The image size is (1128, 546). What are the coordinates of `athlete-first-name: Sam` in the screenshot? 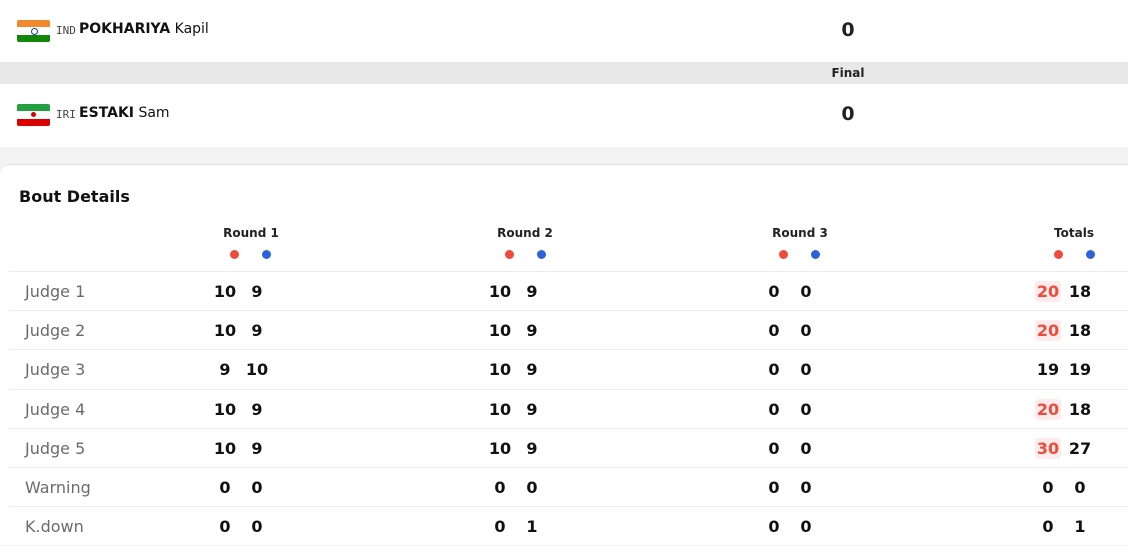 It's located at (154, 113).